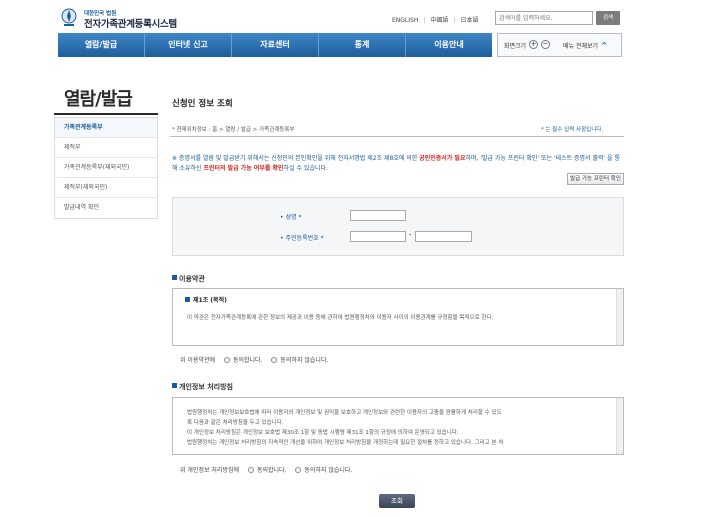  I want to click on rrn-dash: -, so click(410, 235).